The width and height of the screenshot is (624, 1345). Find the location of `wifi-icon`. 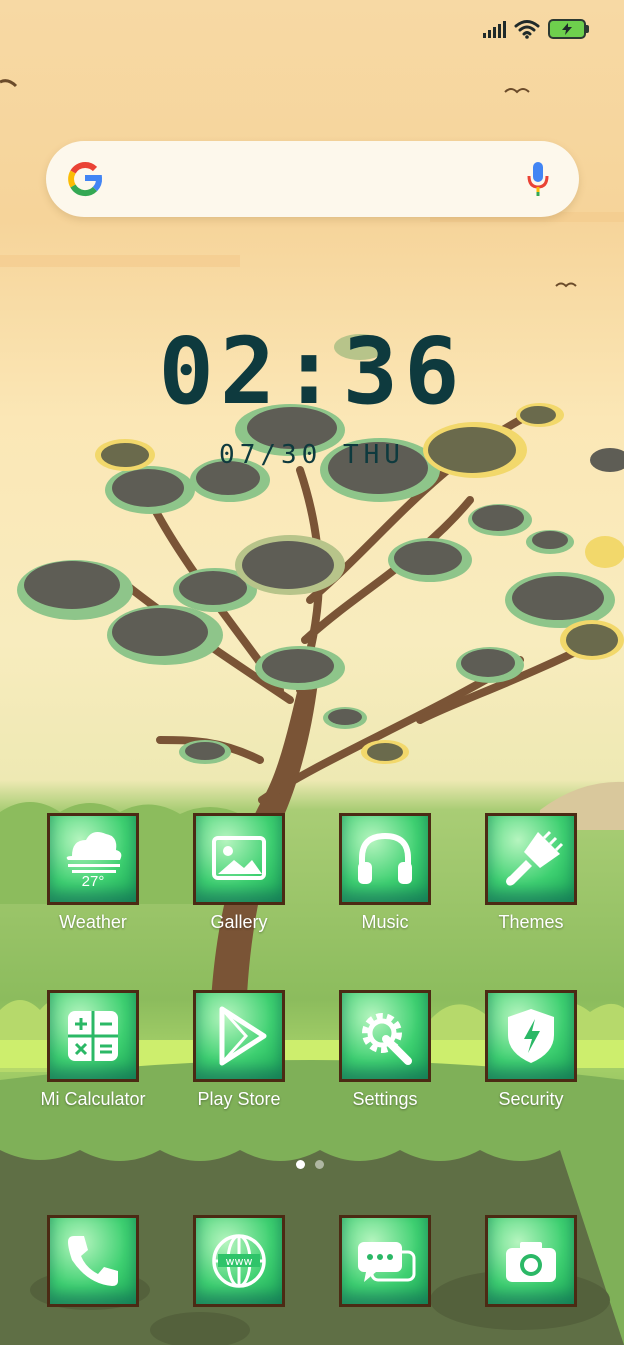

wifi-icon is located at coordinates (527, 29).